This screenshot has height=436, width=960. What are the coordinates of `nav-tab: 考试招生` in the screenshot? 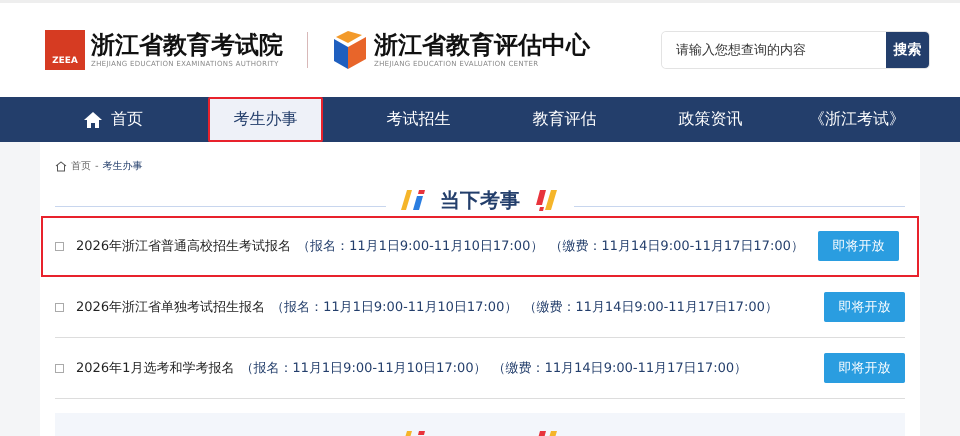 It's located at (418, 119).